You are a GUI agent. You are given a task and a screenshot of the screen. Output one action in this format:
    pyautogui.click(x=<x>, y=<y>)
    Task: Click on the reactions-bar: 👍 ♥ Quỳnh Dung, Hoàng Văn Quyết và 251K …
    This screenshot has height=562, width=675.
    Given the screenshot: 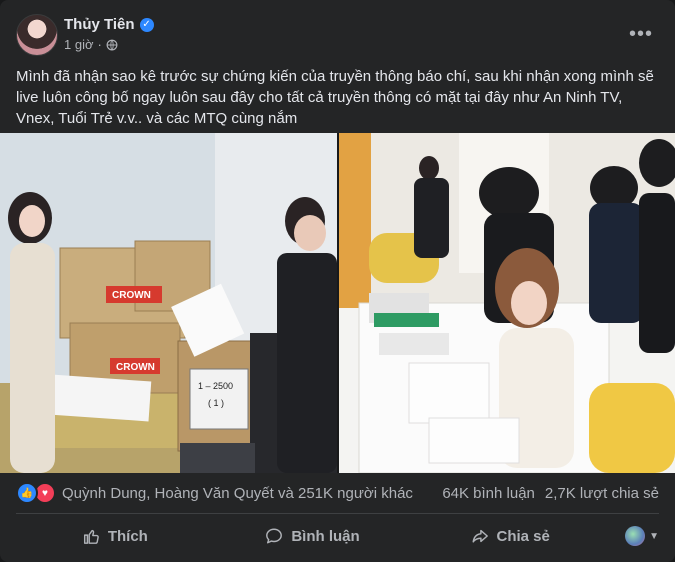 What is the action you would take?
    pyautogui.click(x=337, y=493)
    